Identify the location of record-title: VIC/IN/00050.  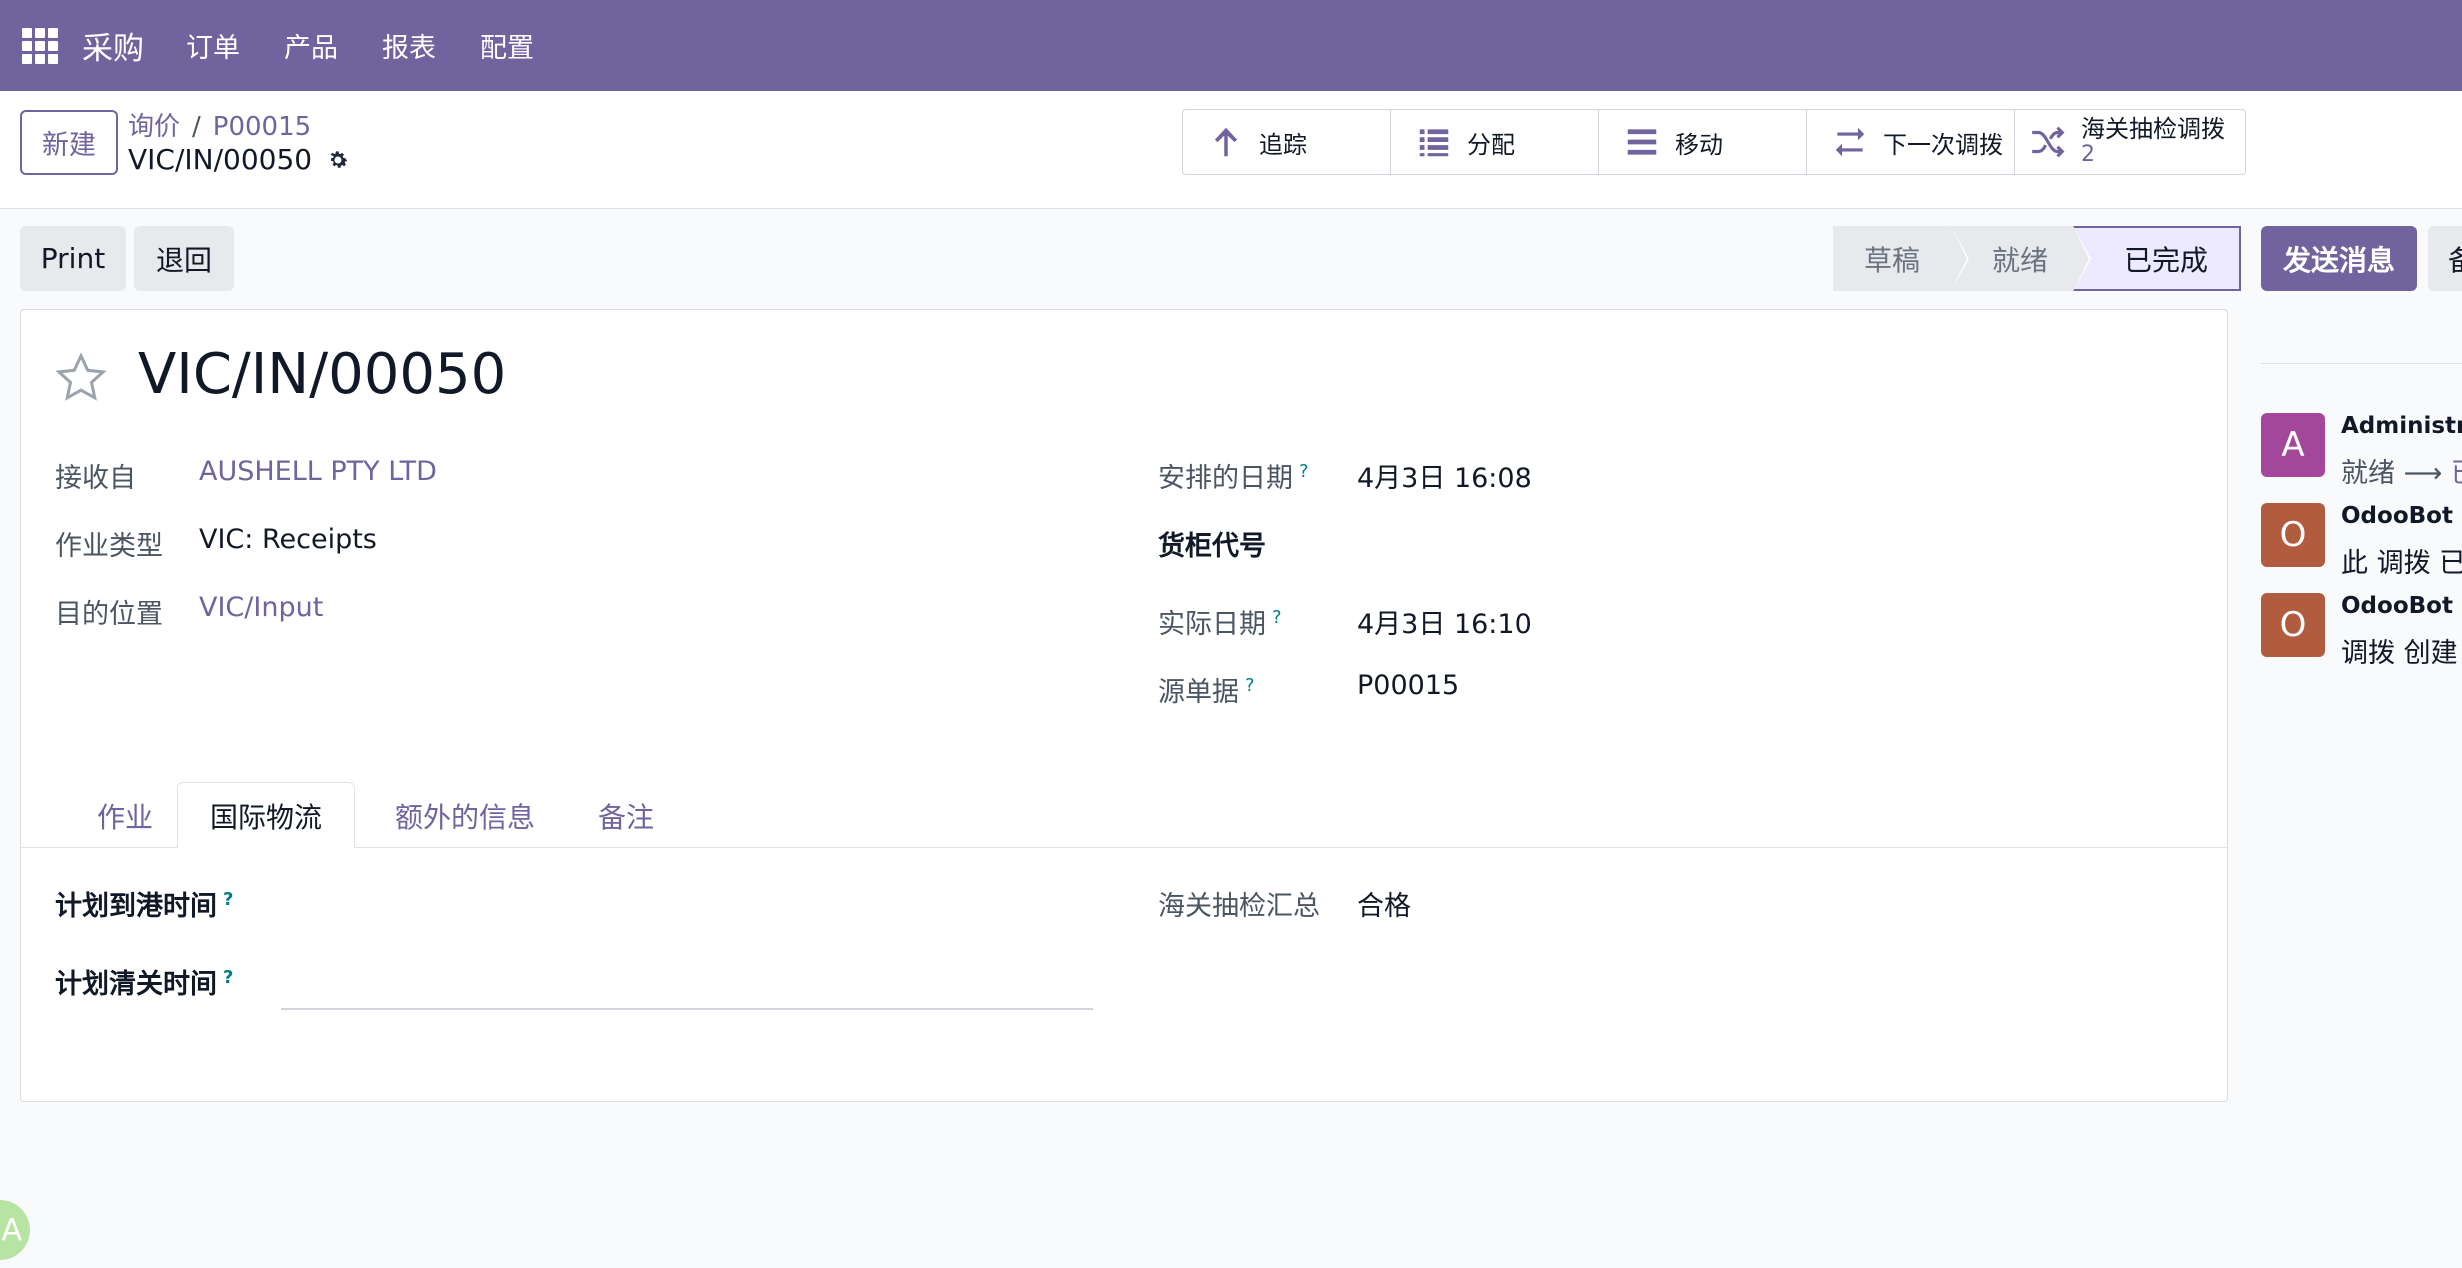
(322, 374).